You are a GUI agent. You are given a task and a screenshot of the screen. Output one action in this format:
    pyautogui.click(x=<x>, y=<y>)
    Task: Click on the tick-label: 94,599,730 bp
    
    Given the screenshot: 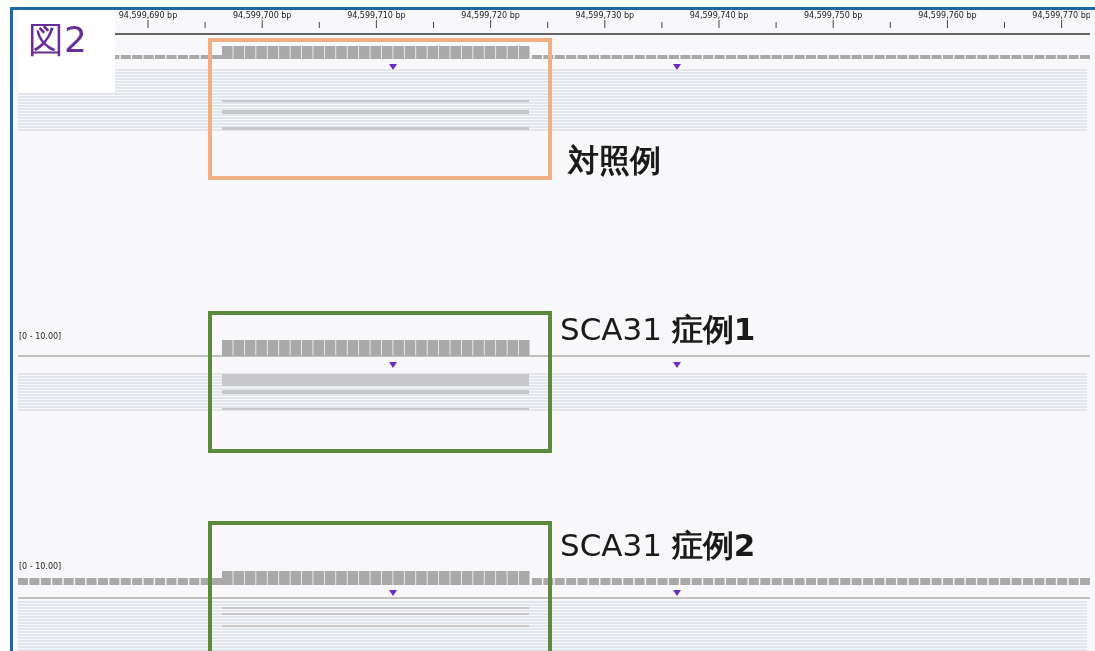 What is the action you would take?
    pyautogui.click(x=605, y=15)
    